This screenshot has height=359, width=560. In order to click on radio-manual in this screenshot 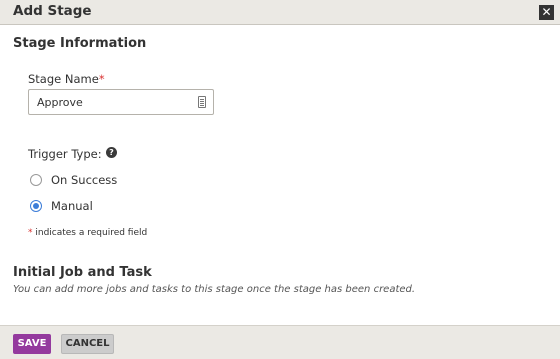, I will do `click(36, 206)`.